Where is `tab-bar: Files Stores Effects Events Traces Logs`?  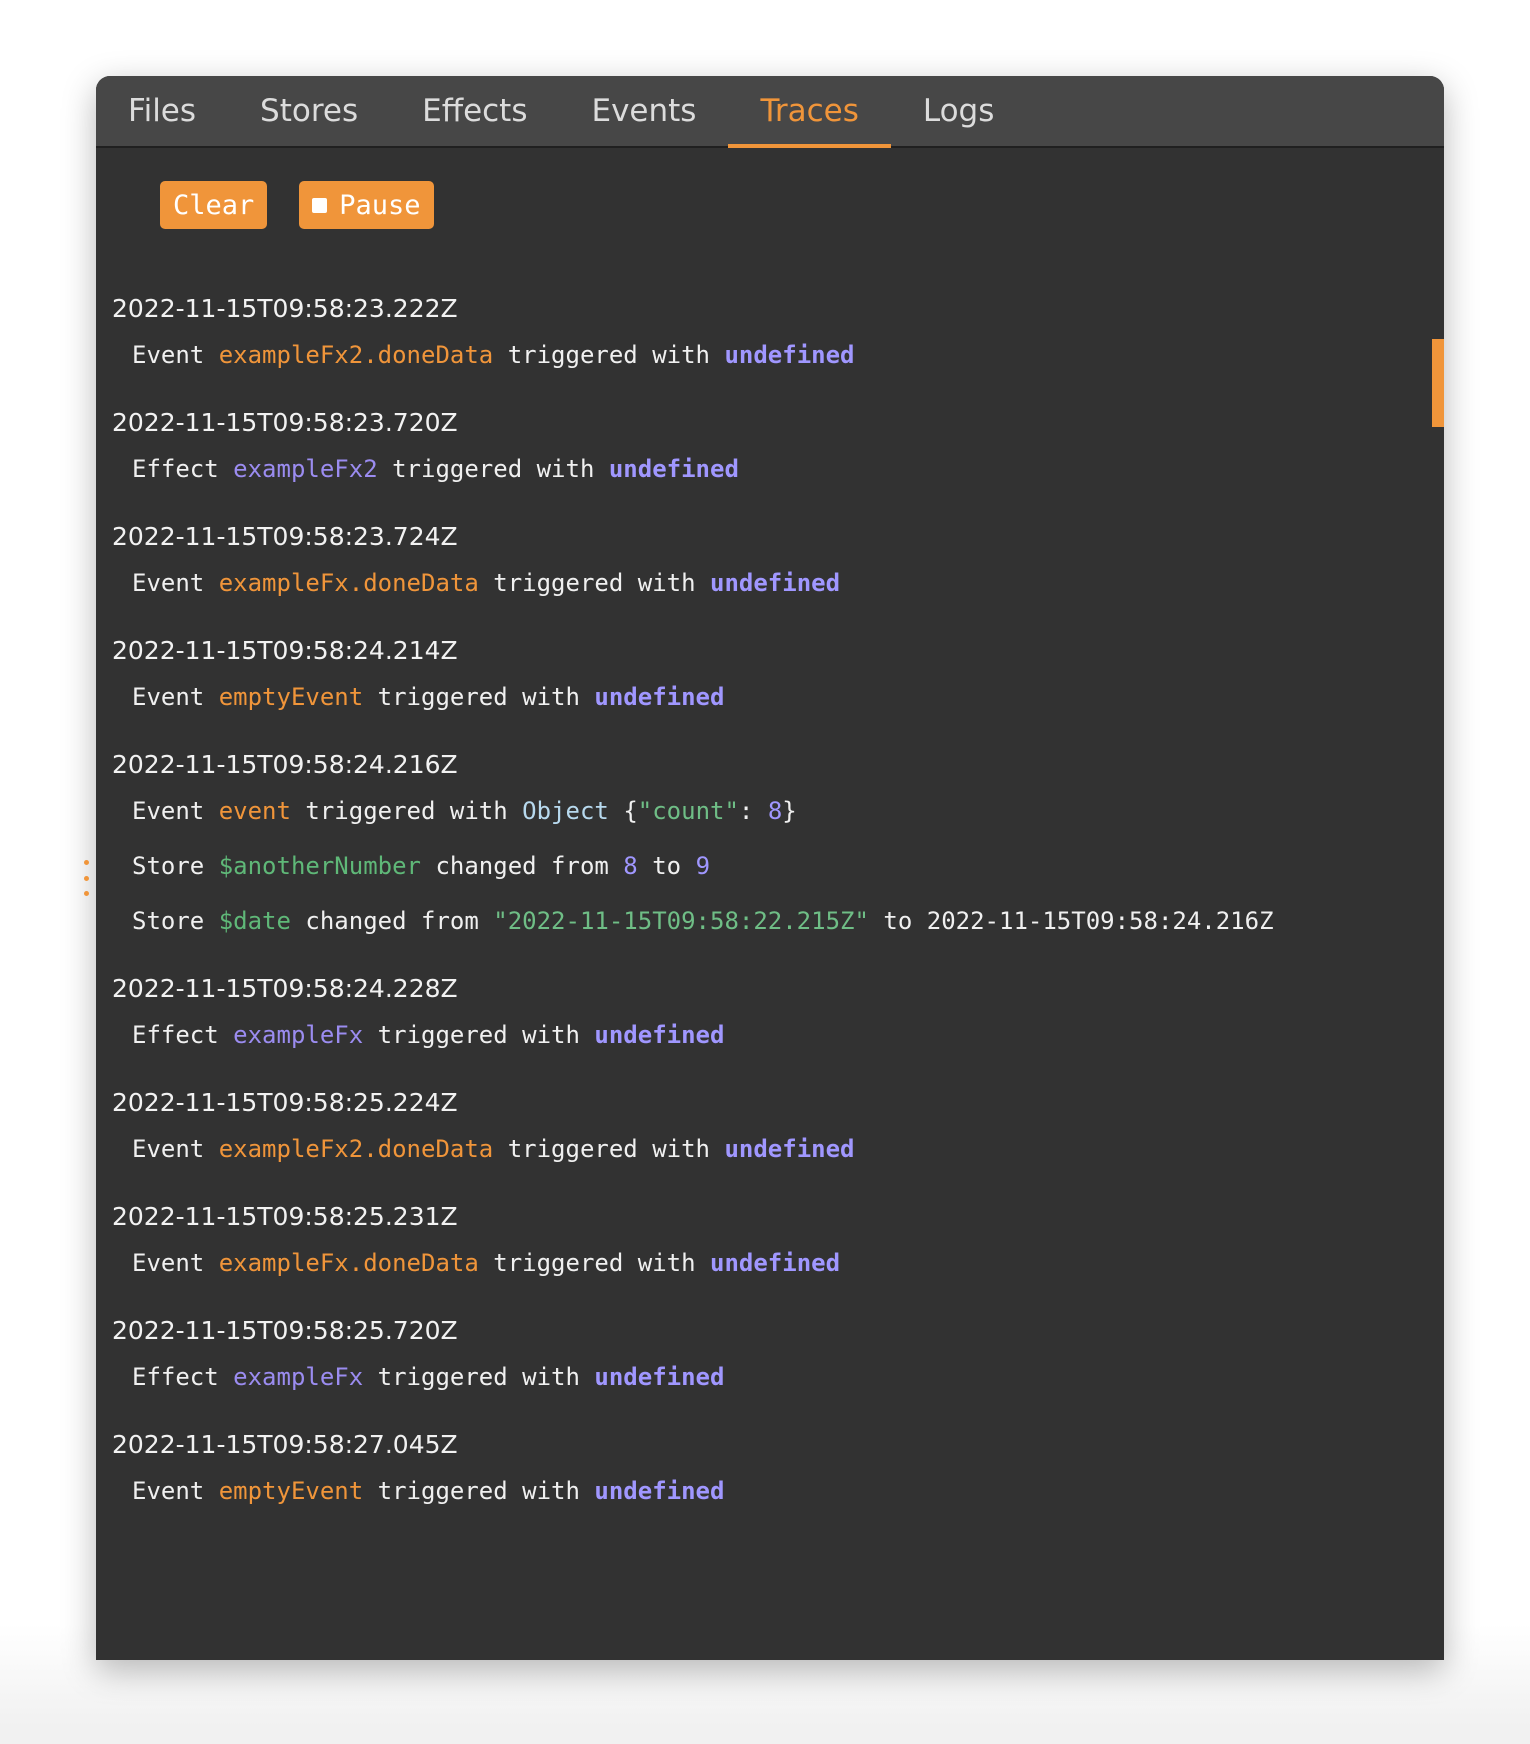
tab-bar: Files Stores Effects Events Traces Logs is located at coordinates (770, 112).